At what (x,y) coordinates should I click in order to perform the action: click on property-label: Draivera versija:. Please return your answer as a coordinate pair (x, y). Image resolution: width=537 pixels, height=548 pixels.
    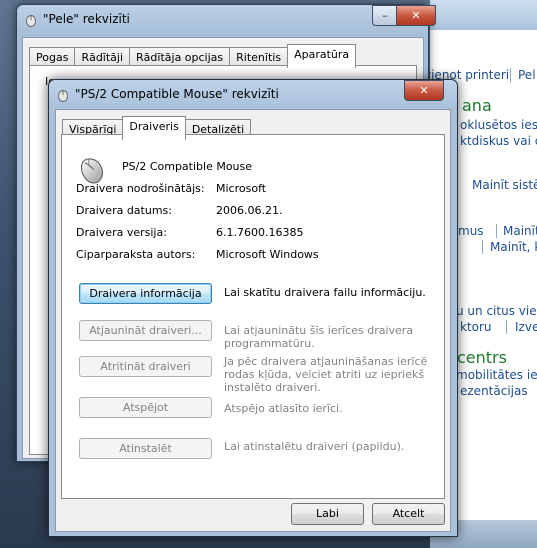
    Looking at the image, I should click on (121, 232).